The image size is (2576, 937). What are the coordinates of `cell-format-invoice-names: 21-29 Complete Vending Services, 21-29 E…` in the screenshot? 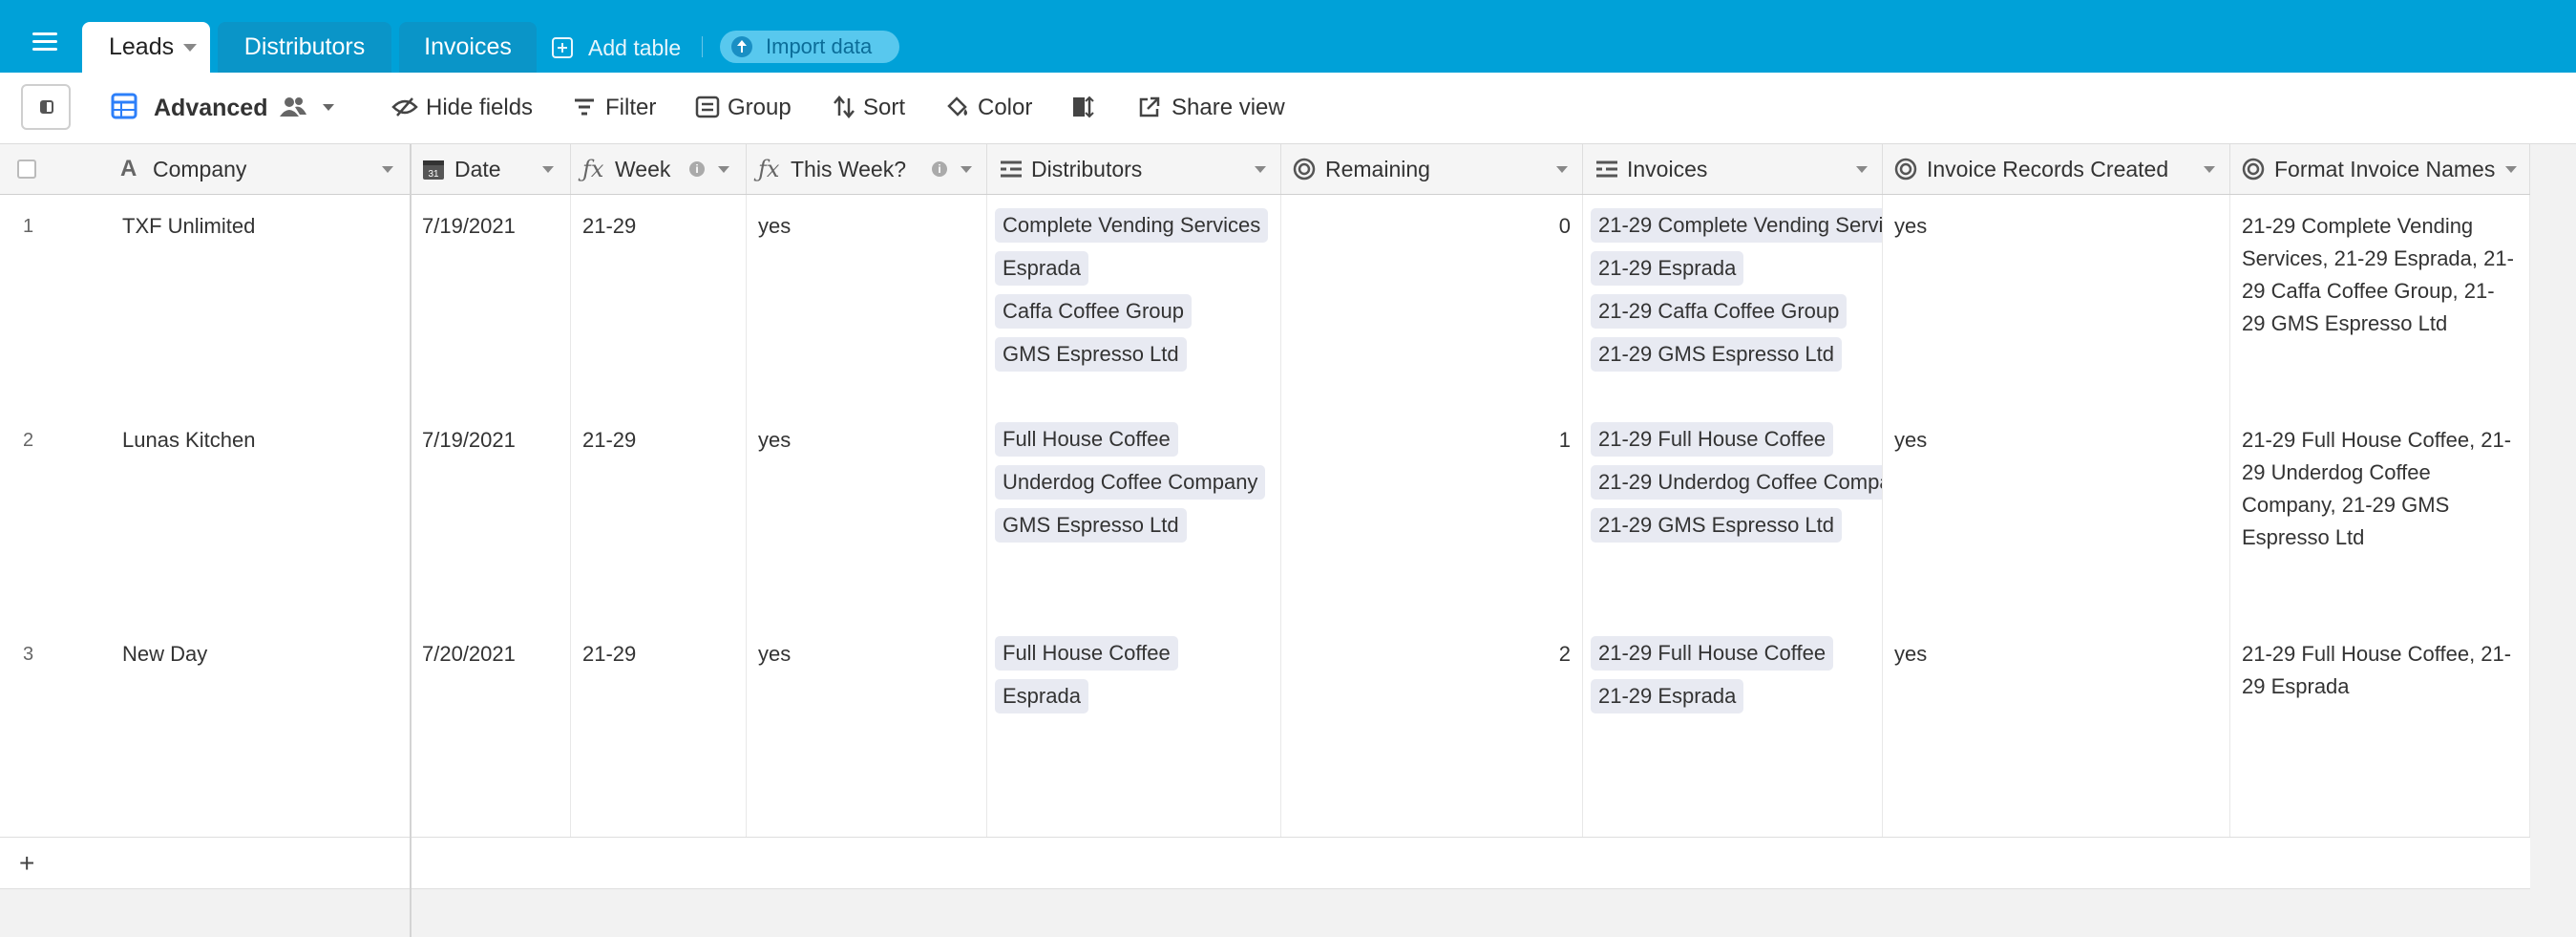 It's located at (2380, 302).